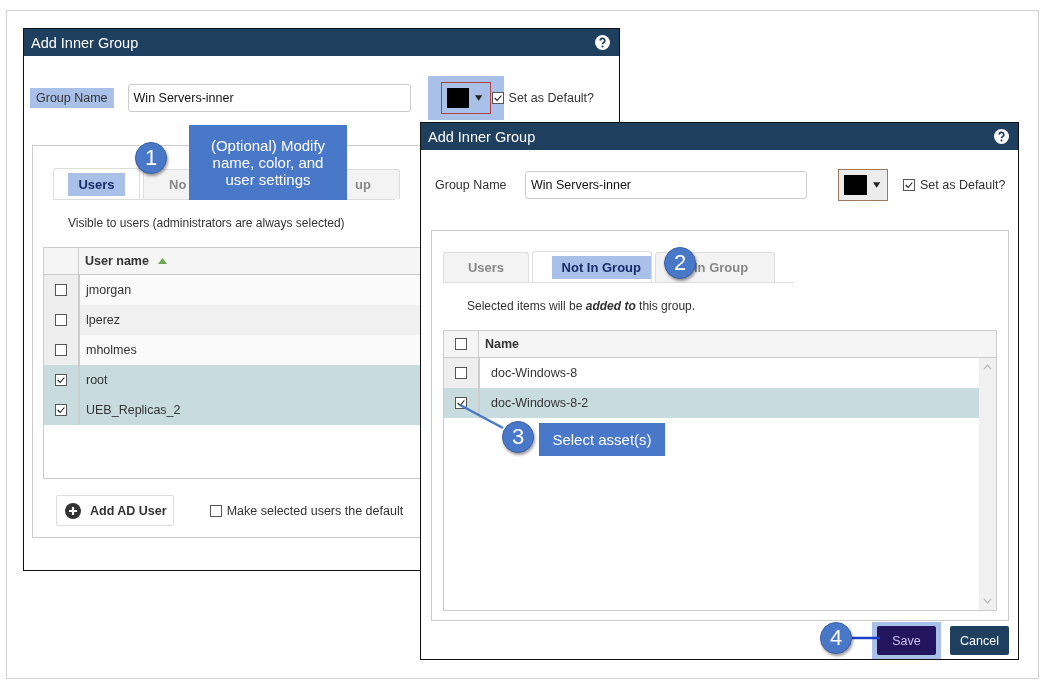 Image resolution: width=1054 pixels, height=696 pixels. I want to click on column-header: Name, so click(499, 344).